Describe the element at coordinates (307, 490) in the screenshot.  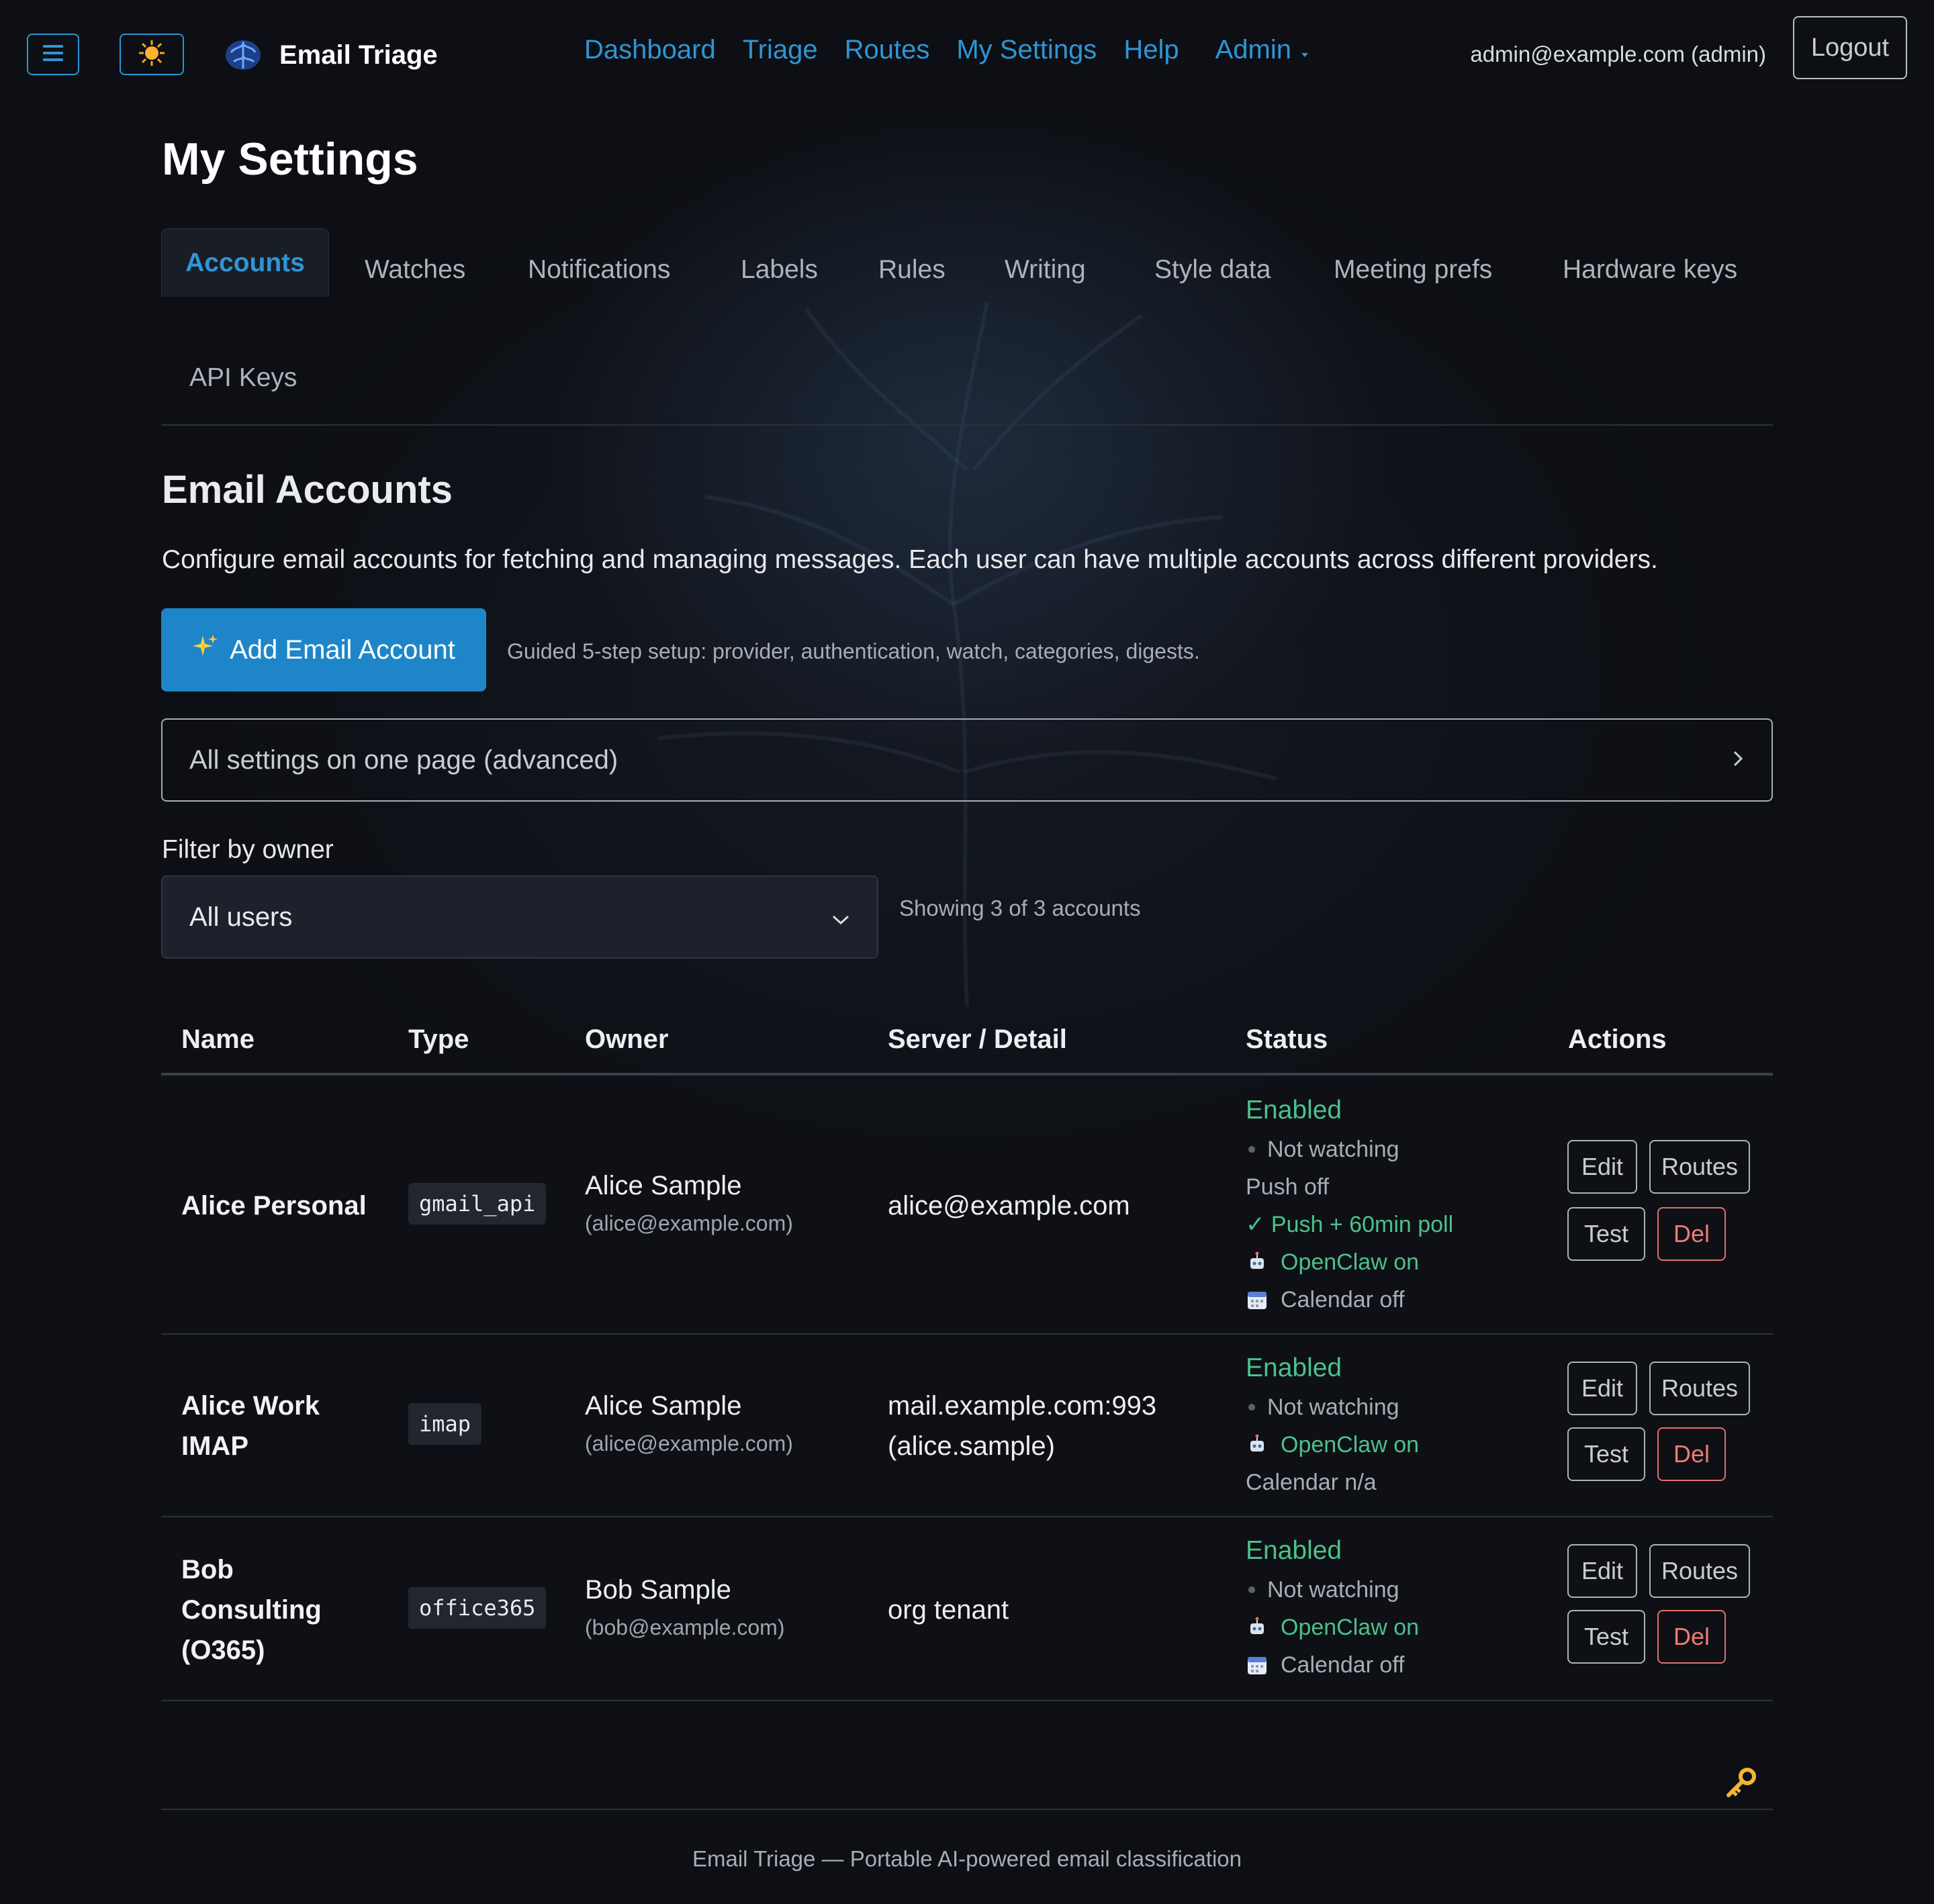
I see `section-title: Email Accounts` at that location.